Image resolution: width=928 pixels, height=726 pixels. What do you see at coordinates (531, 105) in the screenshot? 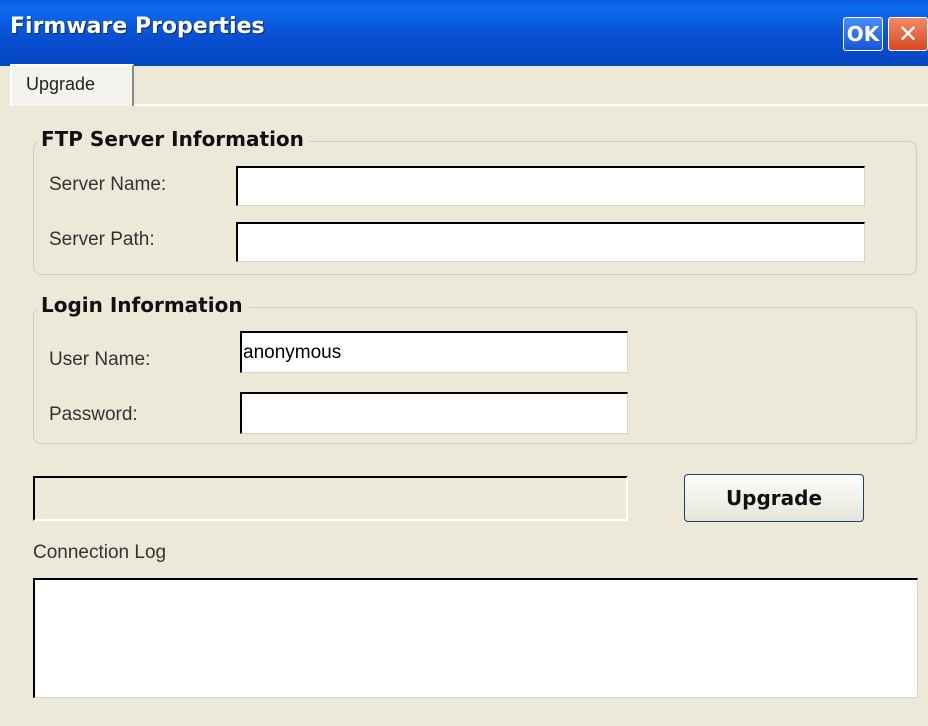
I see `tab-strip-border` at bounding box center [531, 105].